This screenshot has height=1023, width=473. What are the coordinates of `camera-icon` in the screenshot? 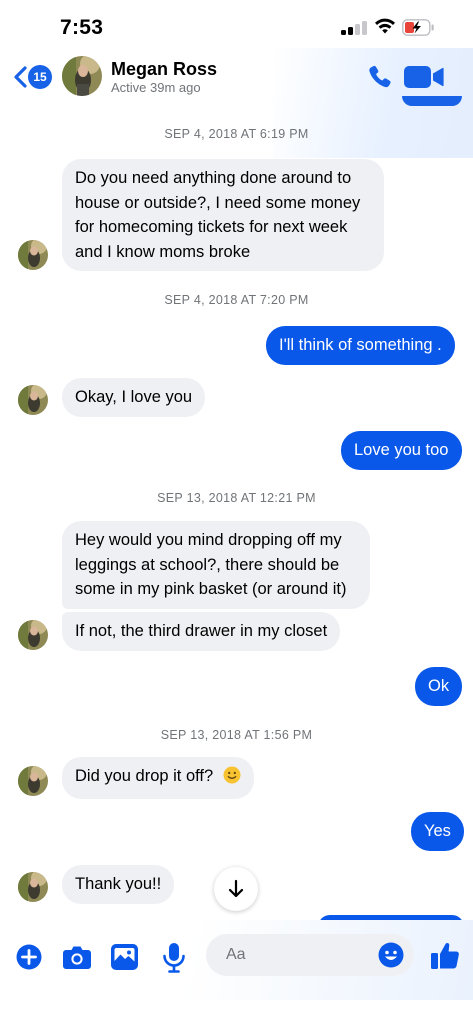 It's located at (77, 957).